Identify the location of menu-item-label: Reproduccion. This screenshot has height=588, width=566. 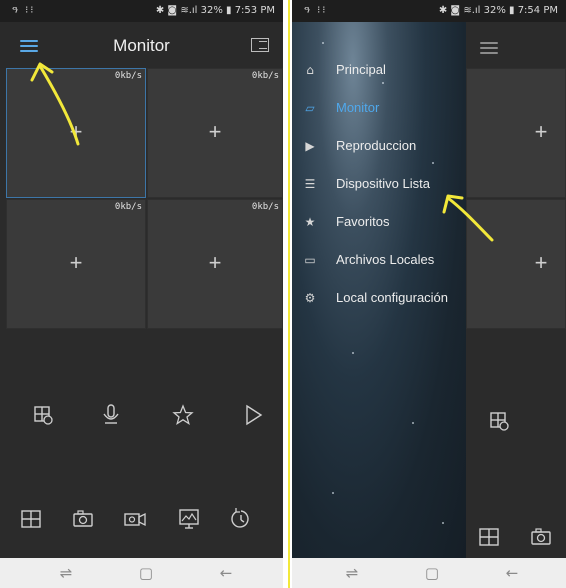
(376, 145).